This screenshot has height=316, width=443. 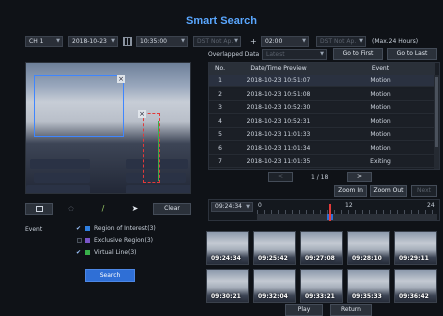 I want to click on table-row: 5 2018-10-23 11:01:33 Motion, so click(x=322, y=135).